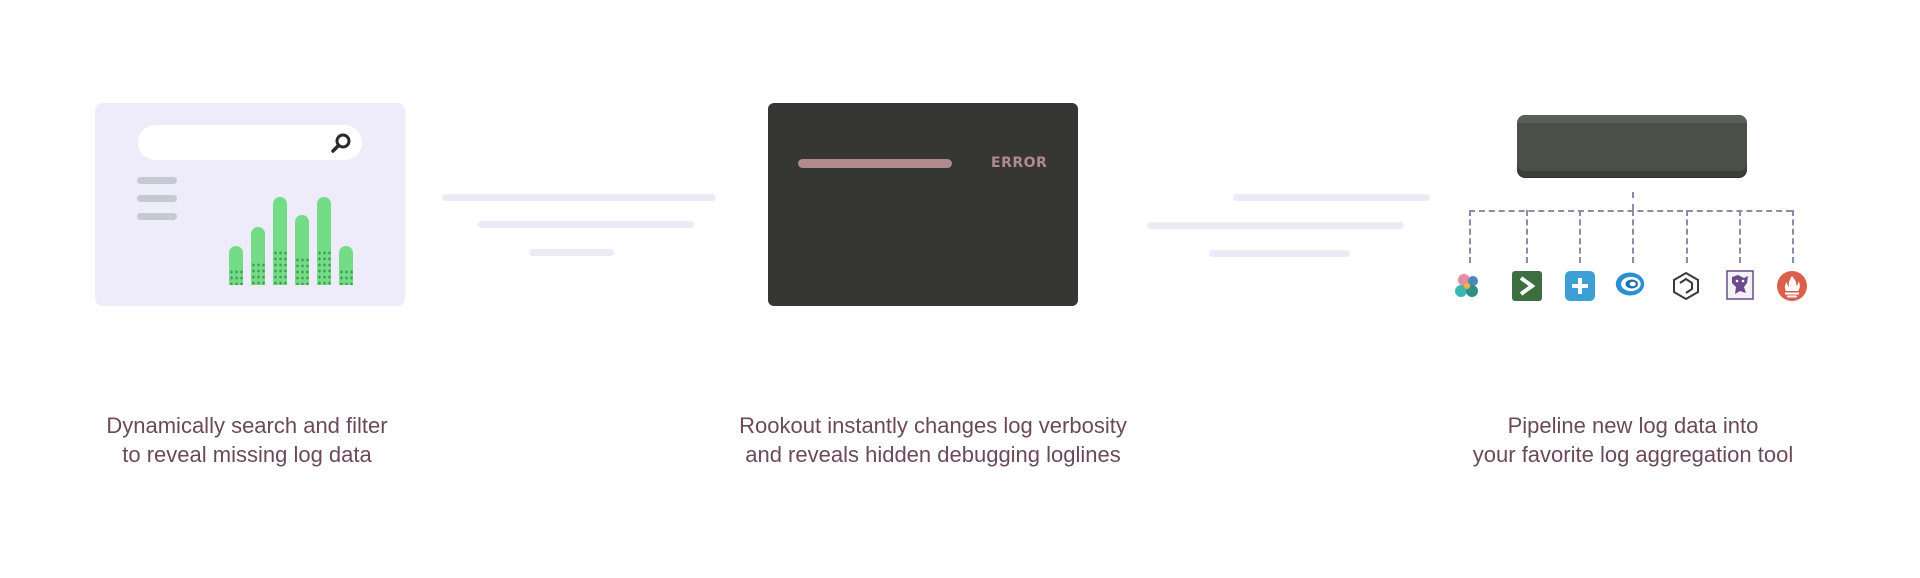  What do you see at coordinates (1632, 119) in the screenshot?
I see `pipeline-device-top` at bounding box center [1632, 119].